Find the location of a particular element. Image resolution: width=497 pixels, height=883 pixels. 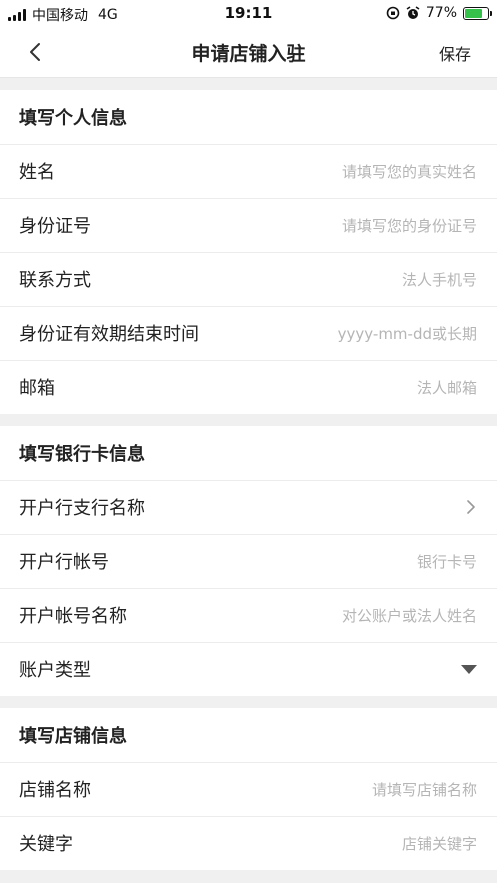

email-input: 法人邮箱 is located at coordinates (447, 387).